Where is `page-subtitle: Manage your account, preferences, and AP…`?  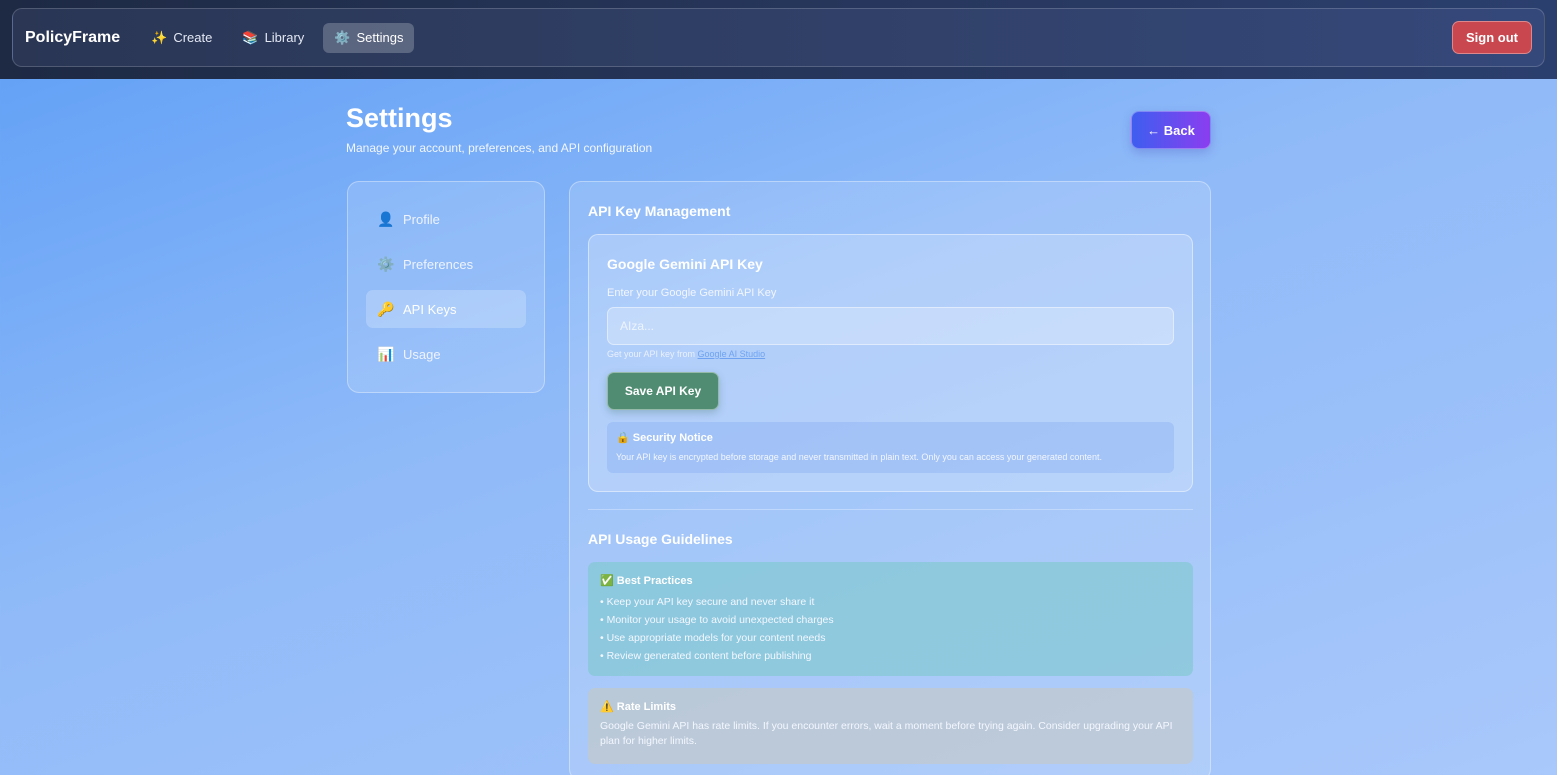 page-subtitle: Manage your account, preferences, and AP… is located at coordinates (499, 148).